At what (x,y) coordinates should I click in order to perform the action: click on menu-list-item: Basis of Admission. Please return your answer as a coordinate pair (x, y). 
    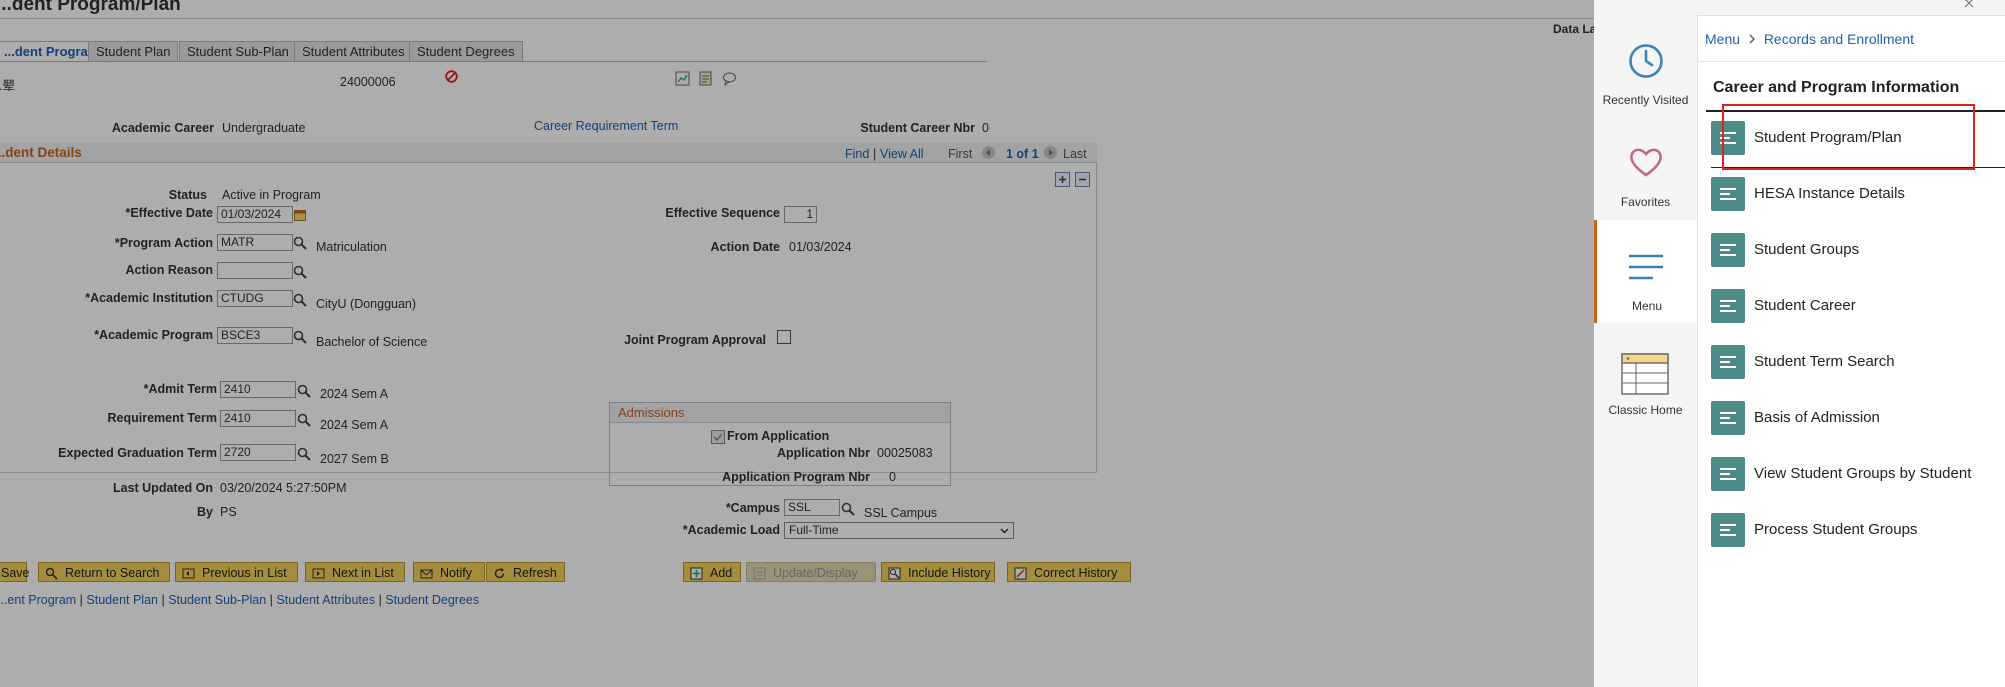
    Looking at the image, I should click on (1858, 419).